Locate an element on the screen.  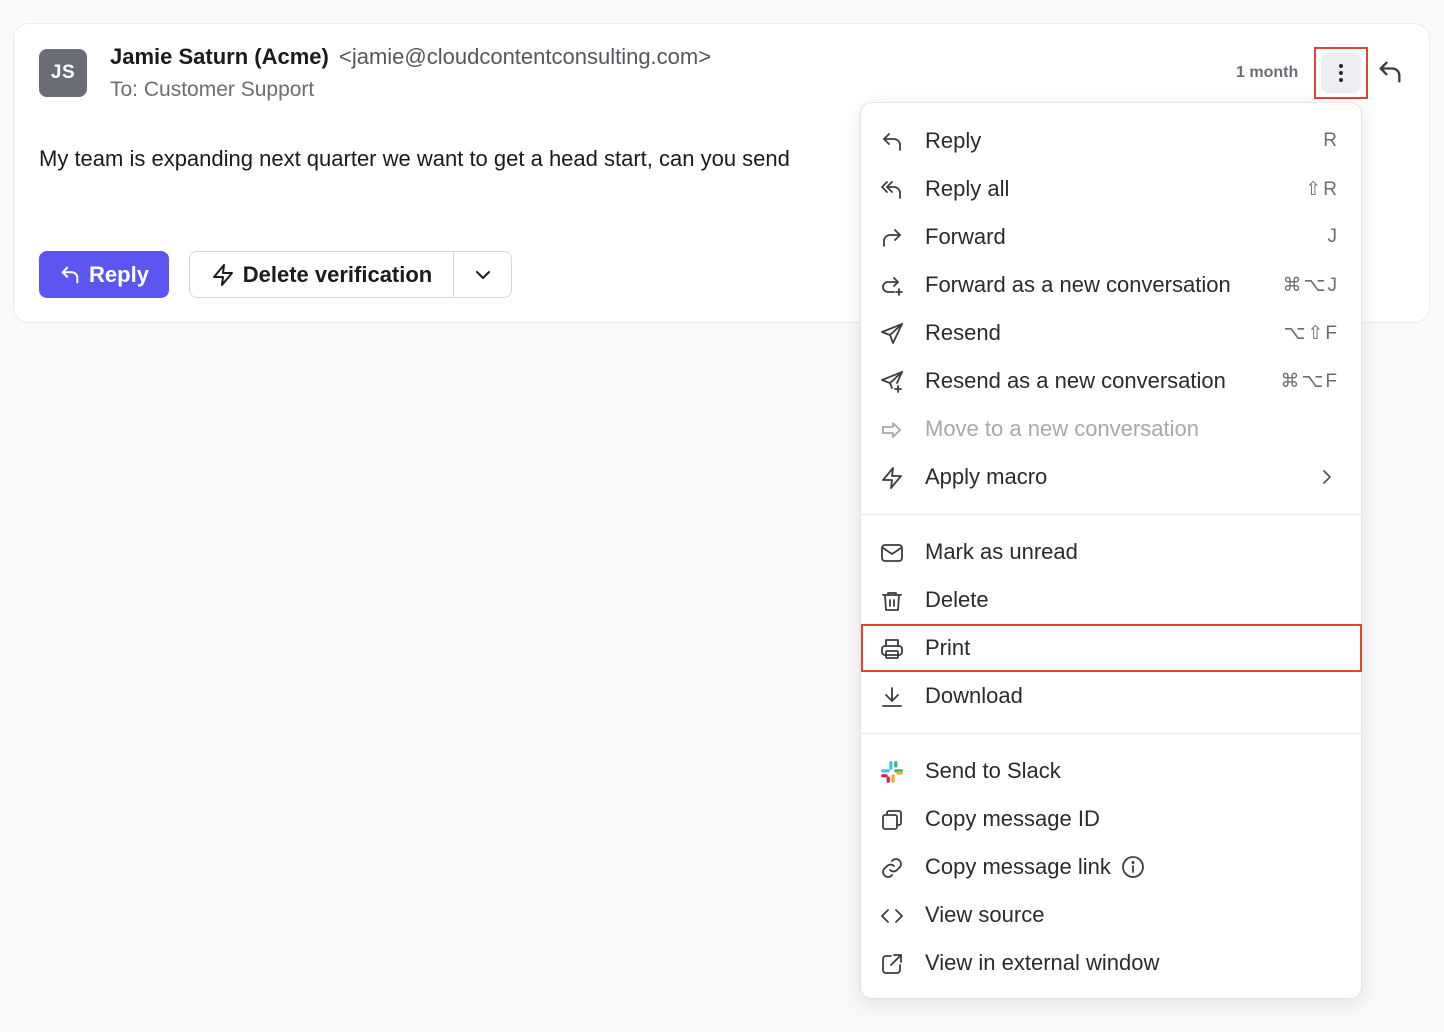
menu-item-delete: Delete is located at coordinates (1111, 600).